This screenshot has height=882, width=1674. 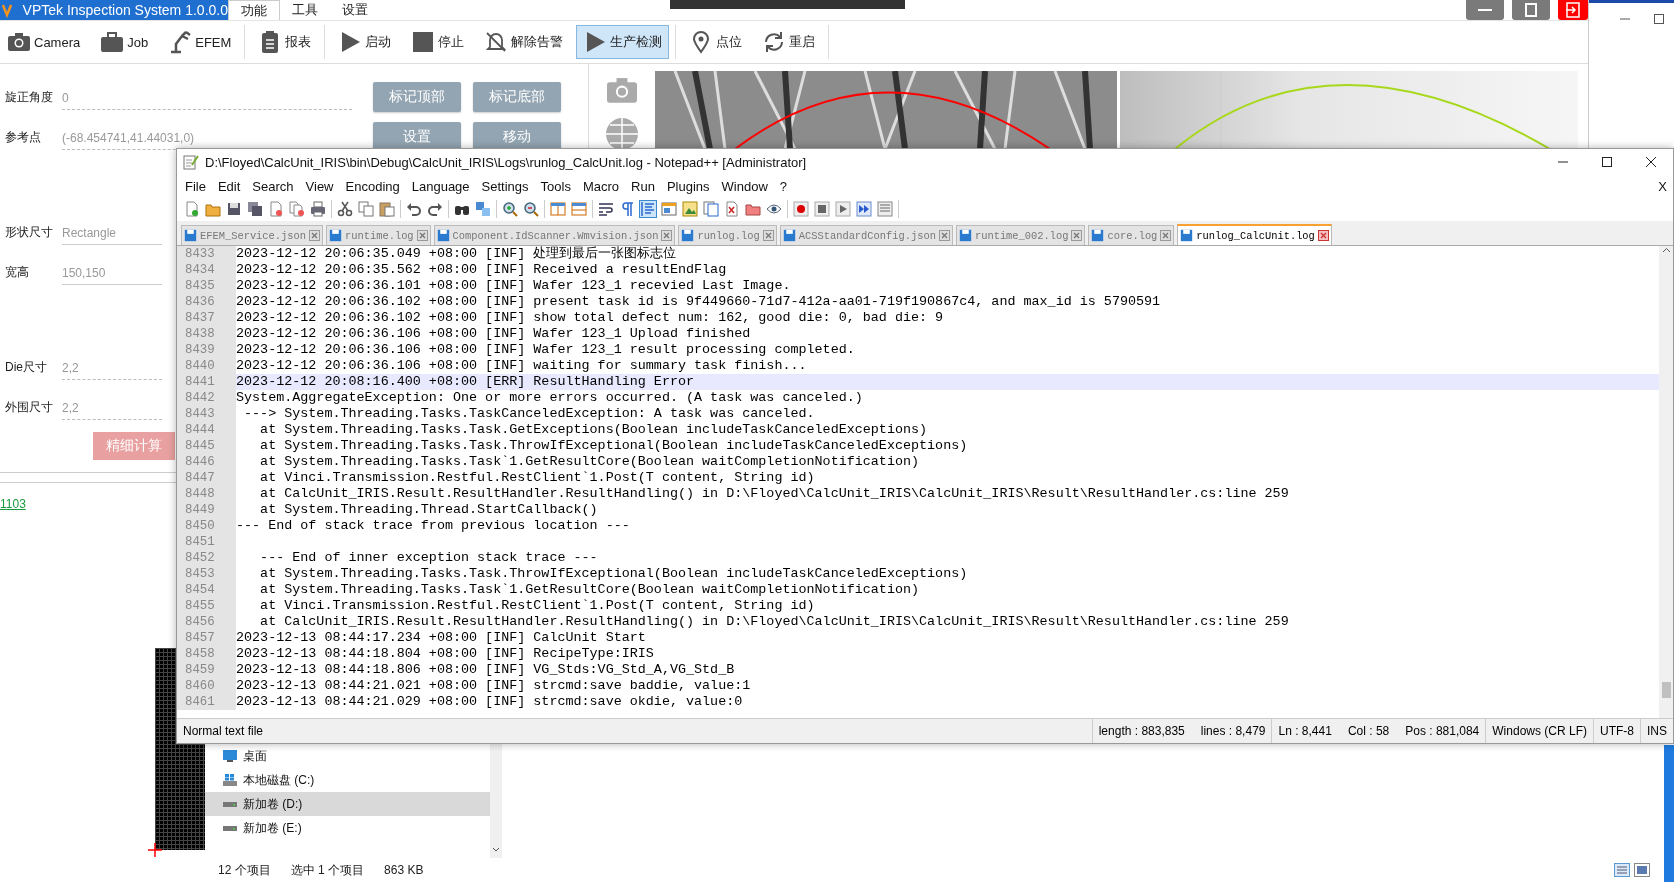 What do you see at coordinates (206, 574) in the screenshot?
I see `line-number: 8453` at bounding box center [206, 574].